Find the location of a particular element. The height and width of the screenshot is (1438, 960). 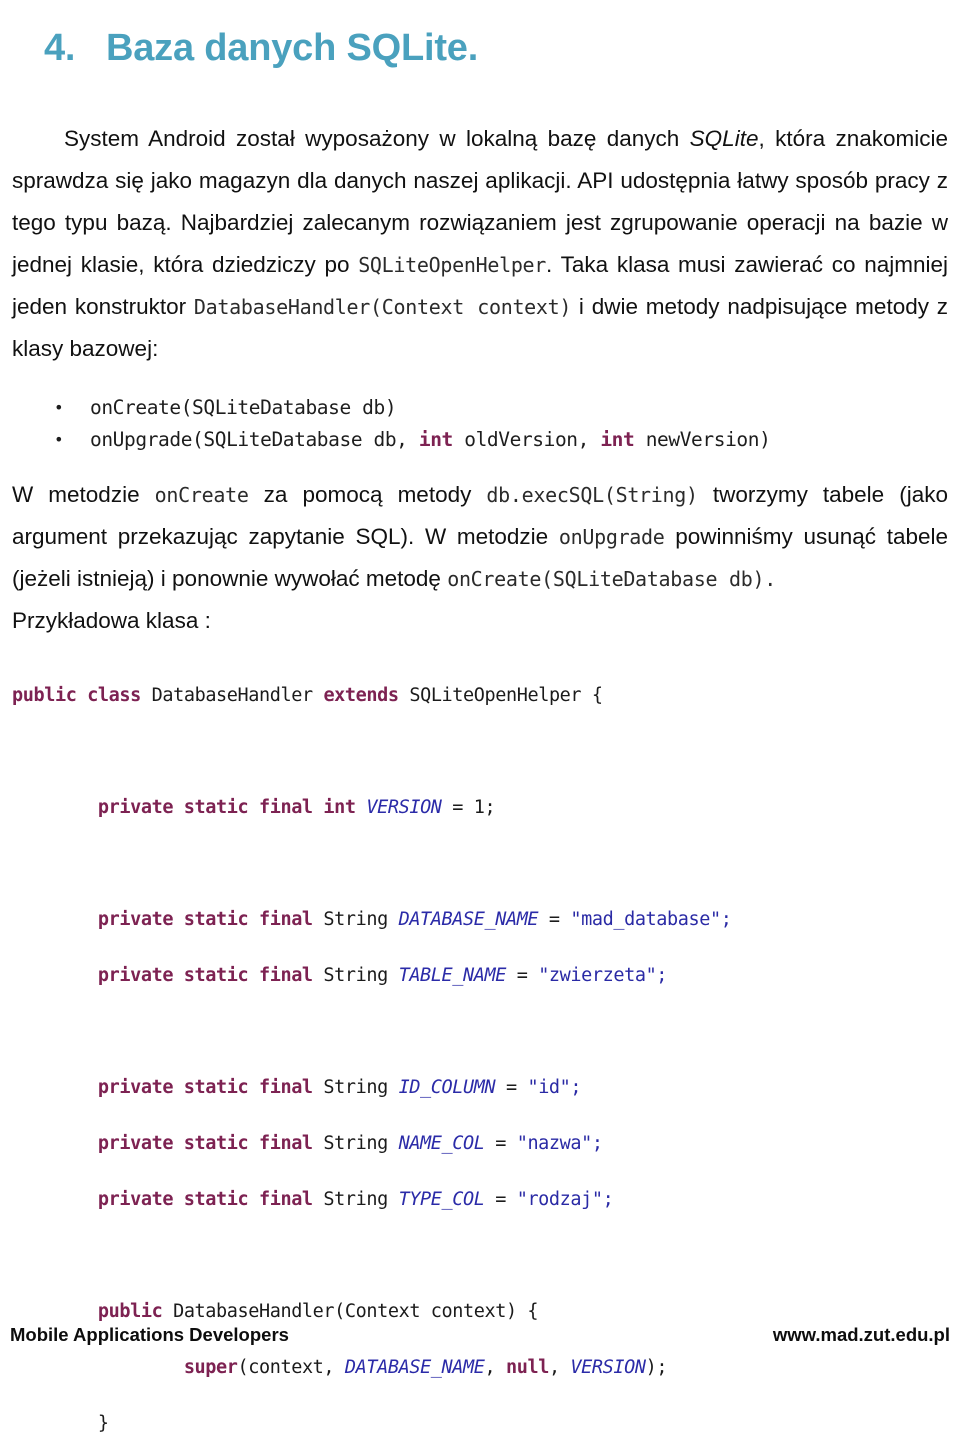

identifier-database-name-arg: DATABASE_NAME is located at coordinates (414, 1367).